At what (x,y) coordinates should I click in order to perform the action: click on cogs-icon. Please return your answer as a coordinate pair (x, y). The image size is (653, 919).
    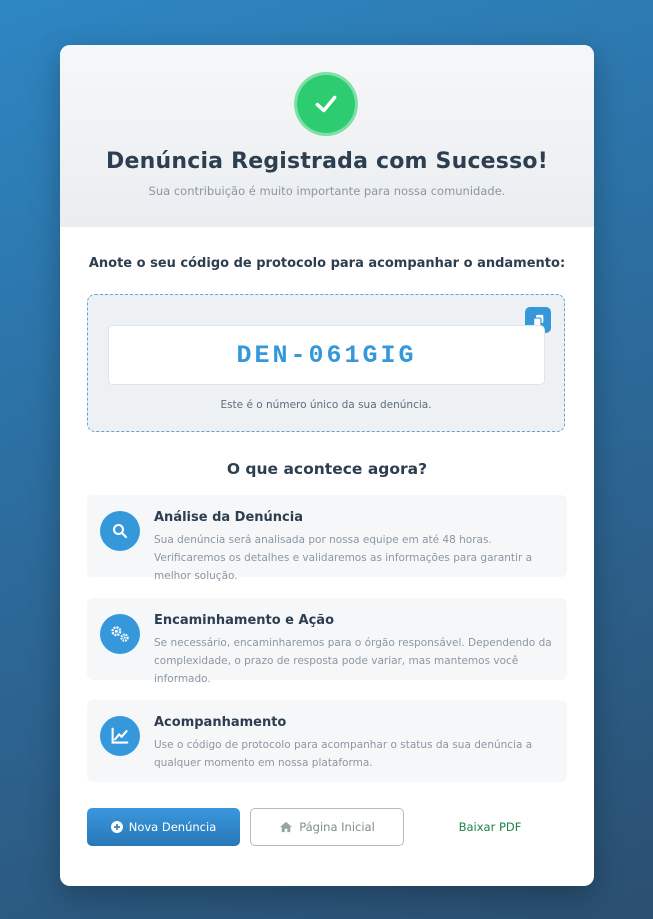
    Looking at the image, I should click on (120, 634).